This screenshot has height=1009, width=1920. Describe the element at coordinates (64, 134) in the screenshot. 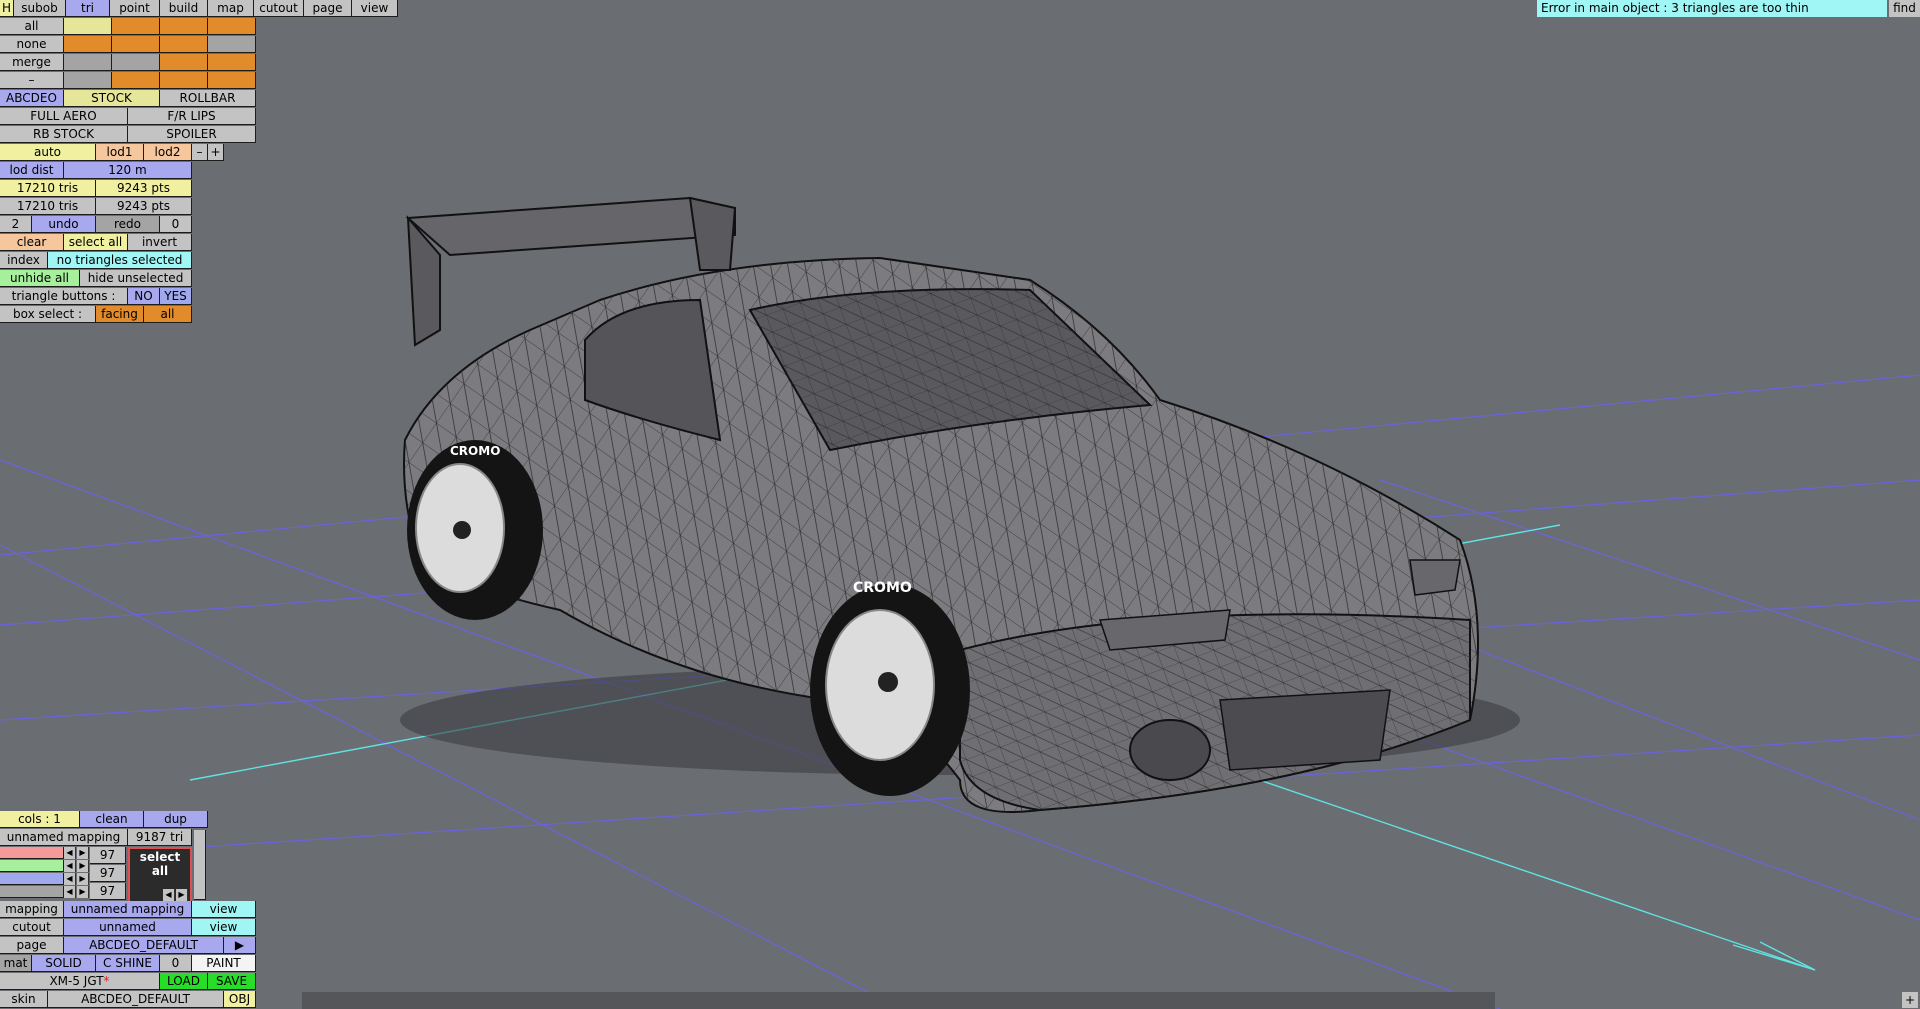

I see `part-rb-stock-button: RB STOCK` at that location.